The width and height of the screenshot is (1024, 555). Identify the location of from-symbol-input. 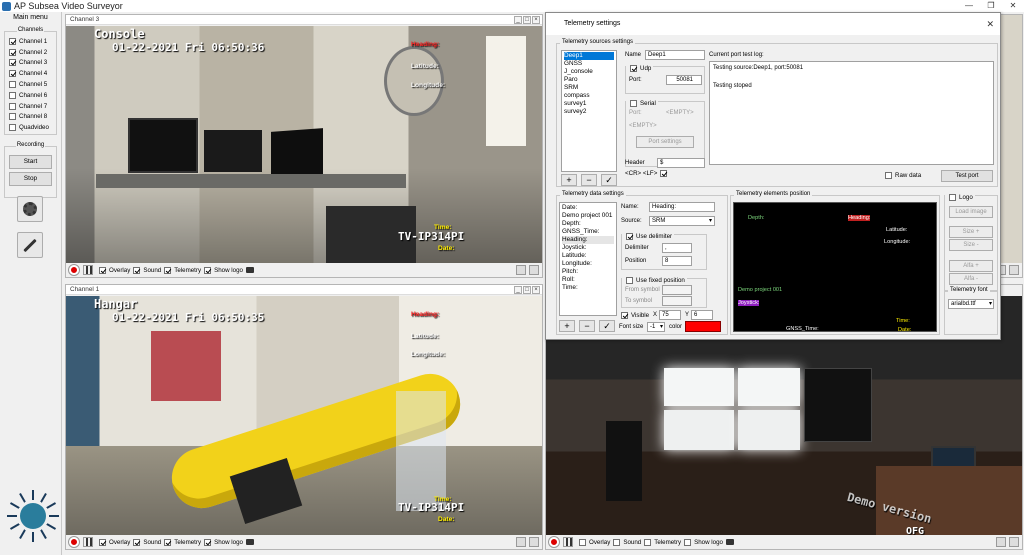
(677, 290).